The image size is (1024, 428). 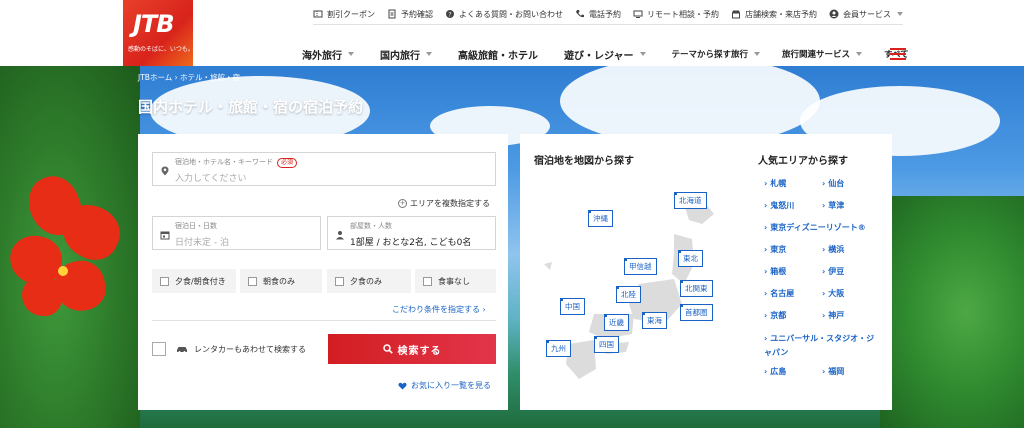 I want to click on rental-car-option: レンタカーもあわせて検索する, so click(x=229, y=349).